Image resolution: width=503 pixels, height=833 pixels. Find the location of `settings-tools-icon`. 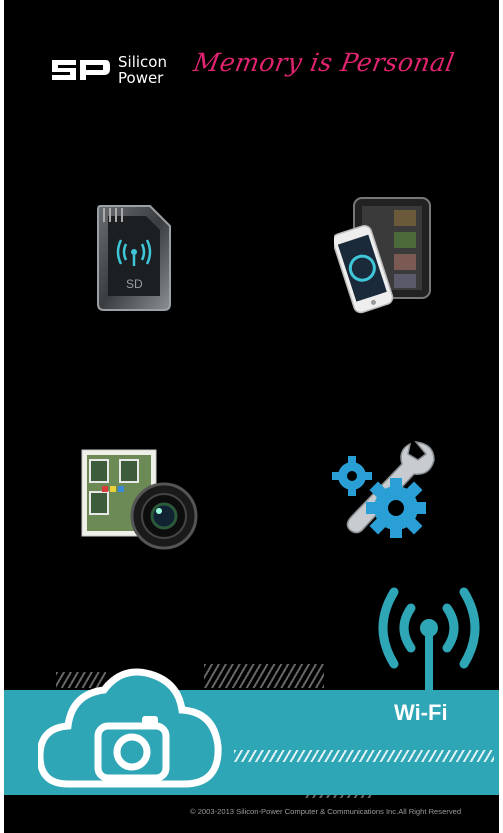

settings-tools-icon is located at coordinates (383, 489).